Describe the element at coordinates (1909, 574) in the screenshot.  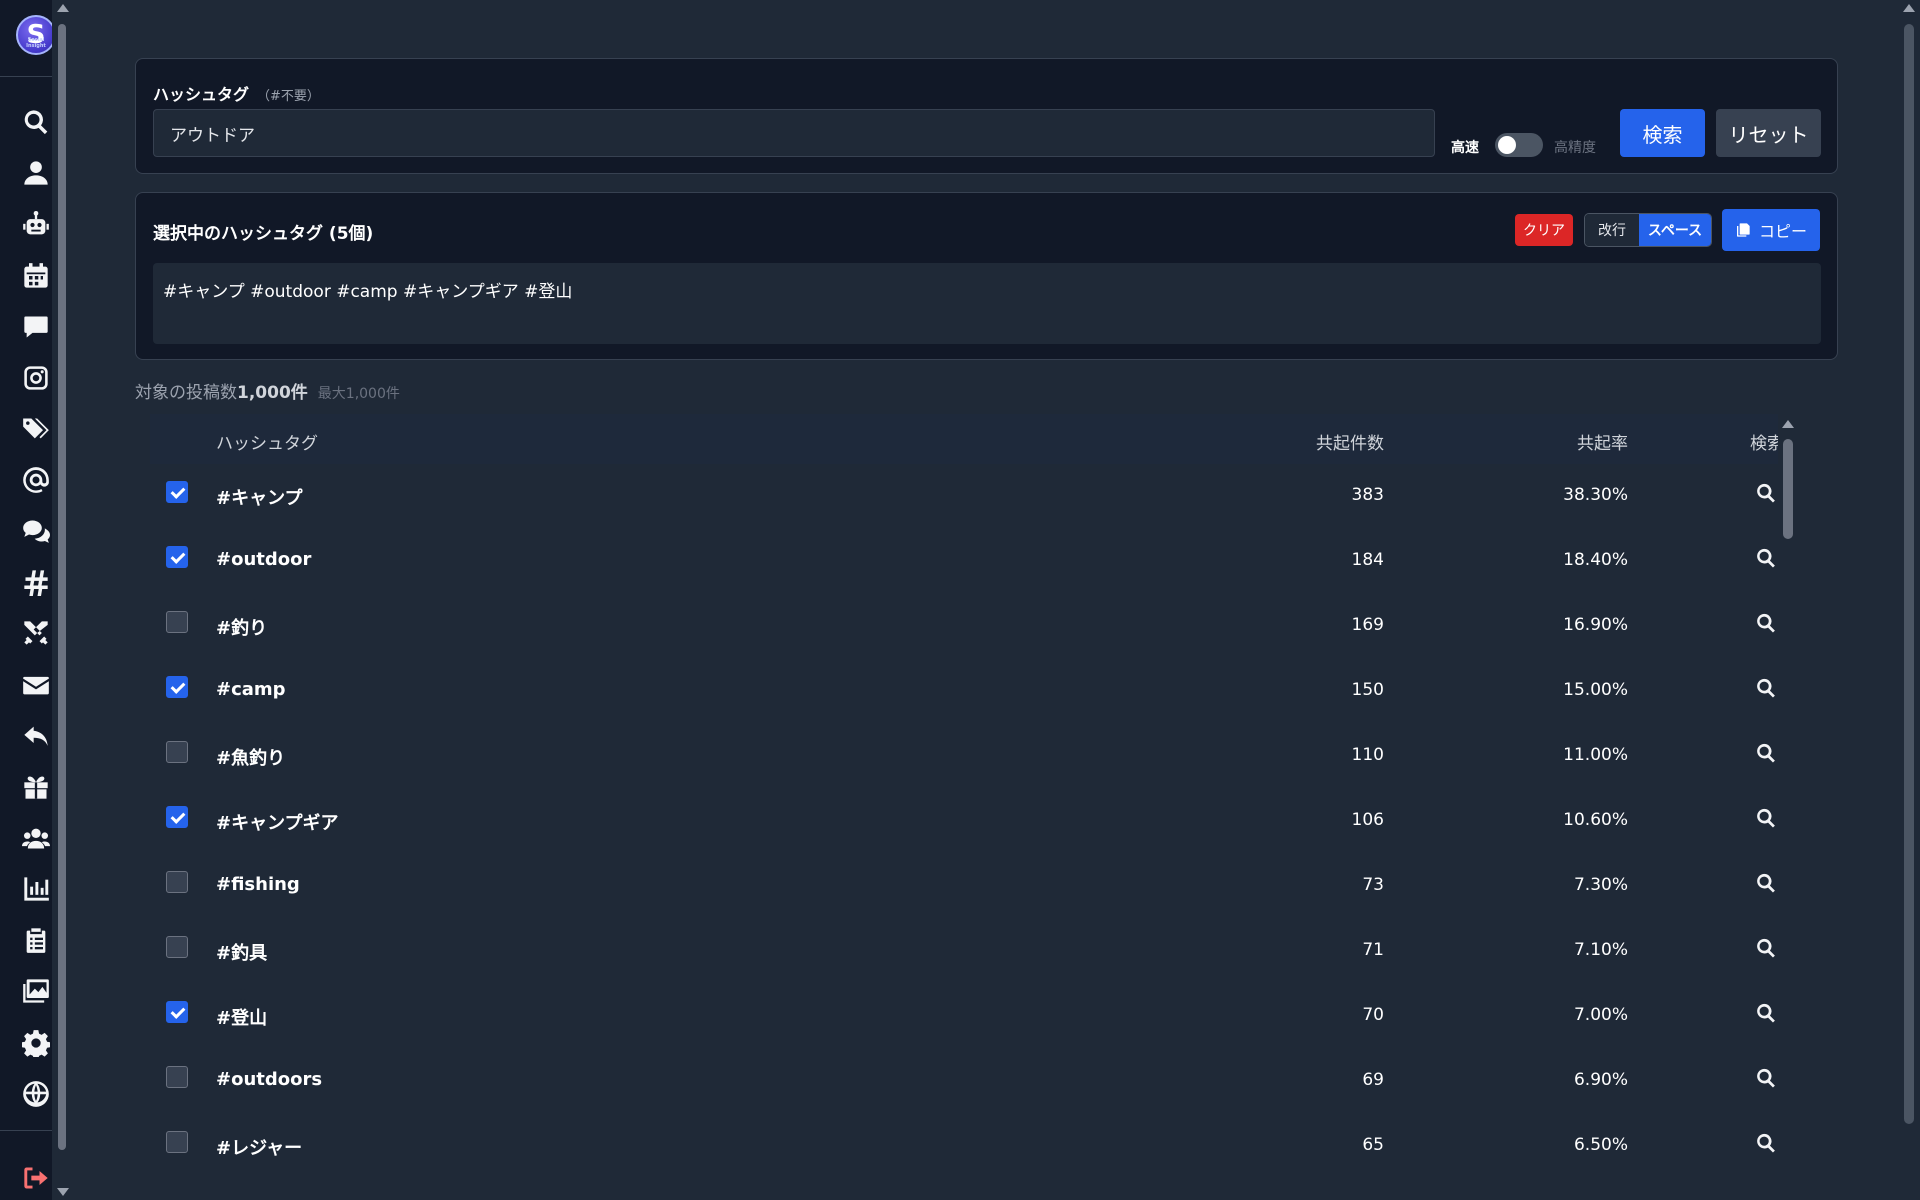
I see `page-scrollbar-thumb` at that location.